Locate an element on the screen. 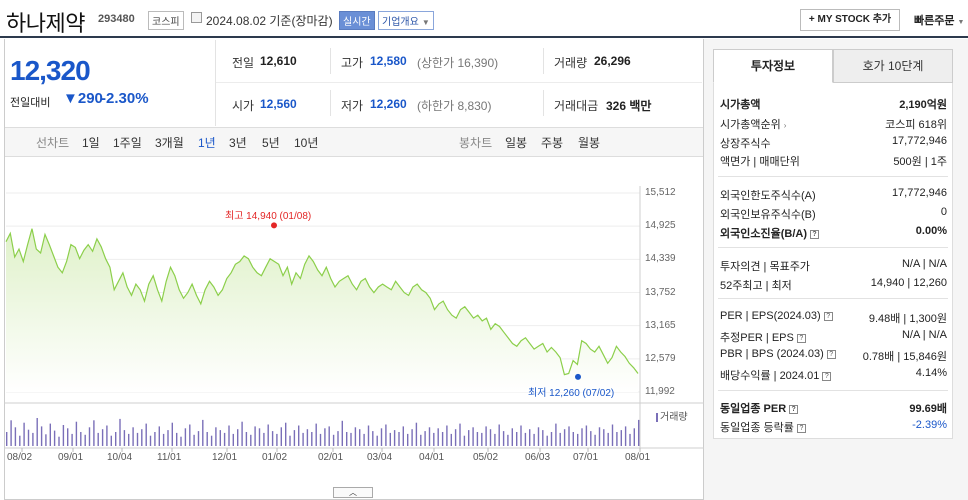  current-price: 12,320 is located at coordinates (50, 70).